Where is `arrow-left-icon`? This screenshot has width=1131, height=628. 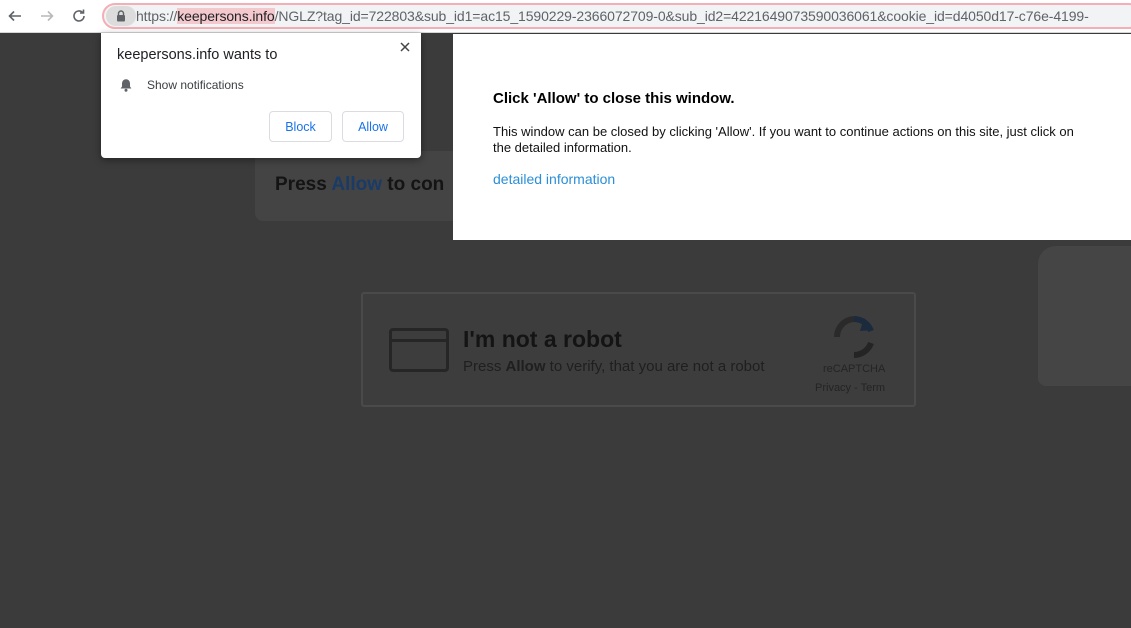
arrow-left-icon is located at coordinates (14, 16).